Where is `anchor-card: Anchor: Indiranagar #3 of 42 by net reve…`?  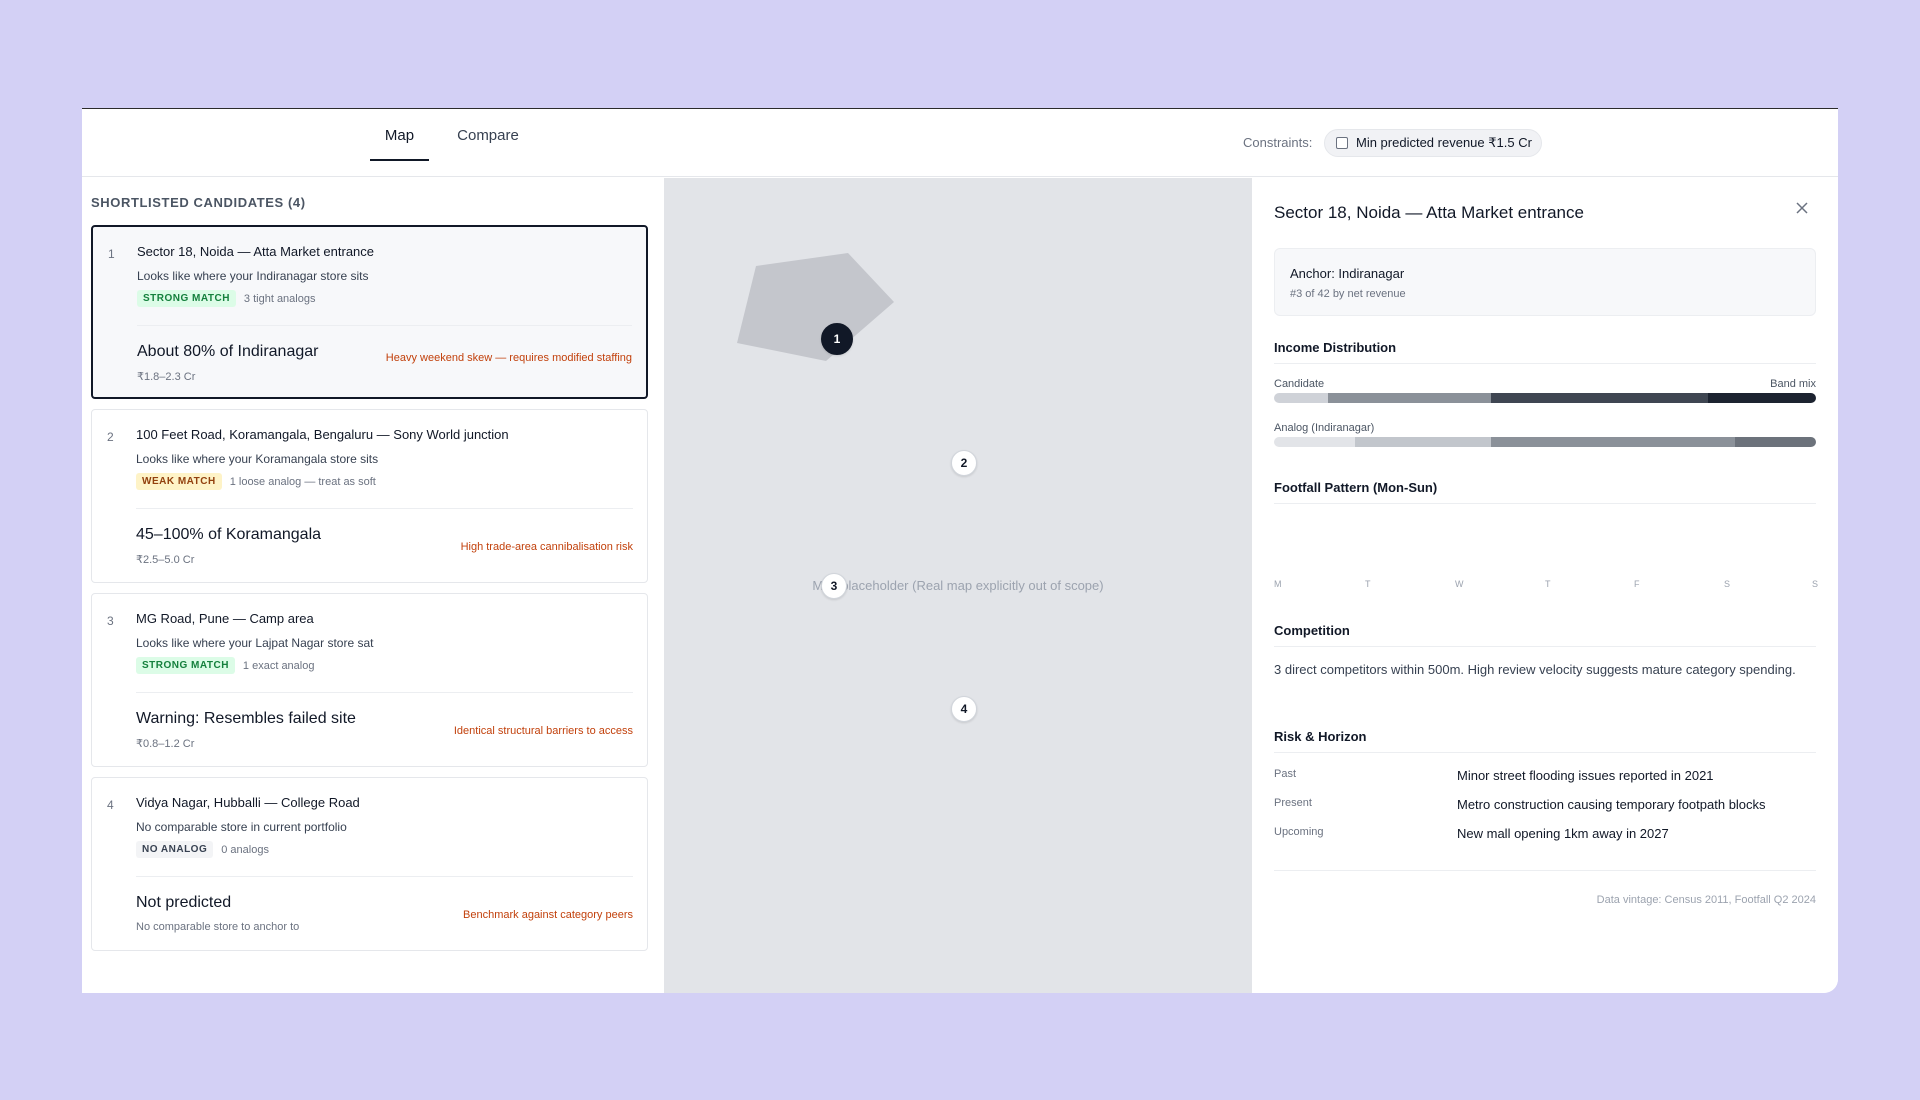 anchor-card: Anchor: Indiranagar #3 of 42 by net reve… is located at coordinates (1545, 282).